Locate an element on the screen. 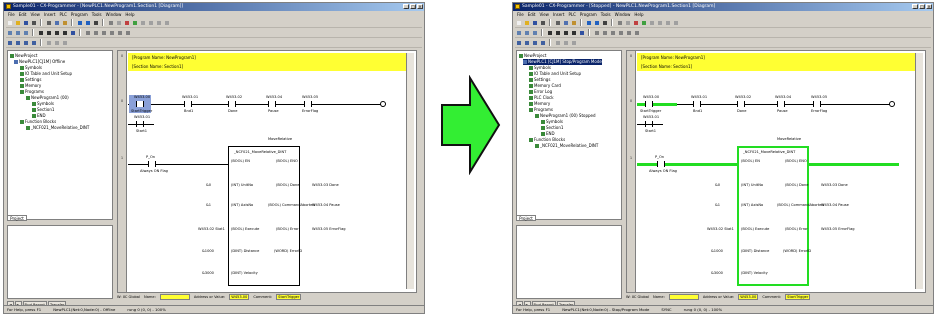 The width and height of the screenshot is (938, 316). menu-help: Help is located at coordinates (638, 14).